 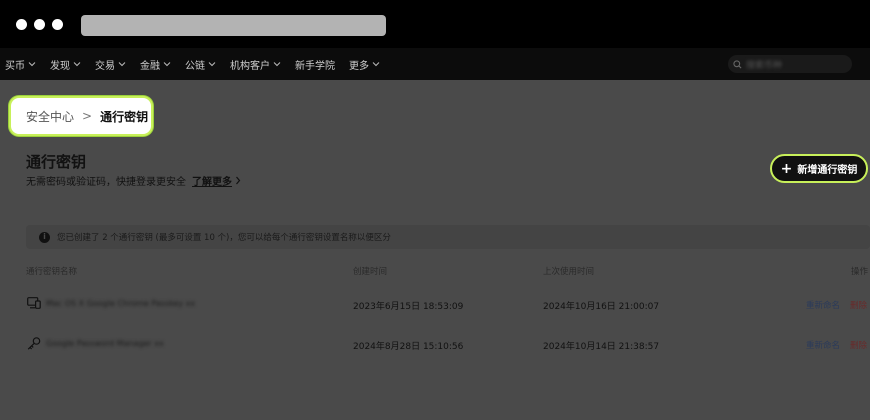 What do you see at coordinates (195, 66) in the screenshot?
I see `nav-item-label: 公链` at bounding box center [195, 66].